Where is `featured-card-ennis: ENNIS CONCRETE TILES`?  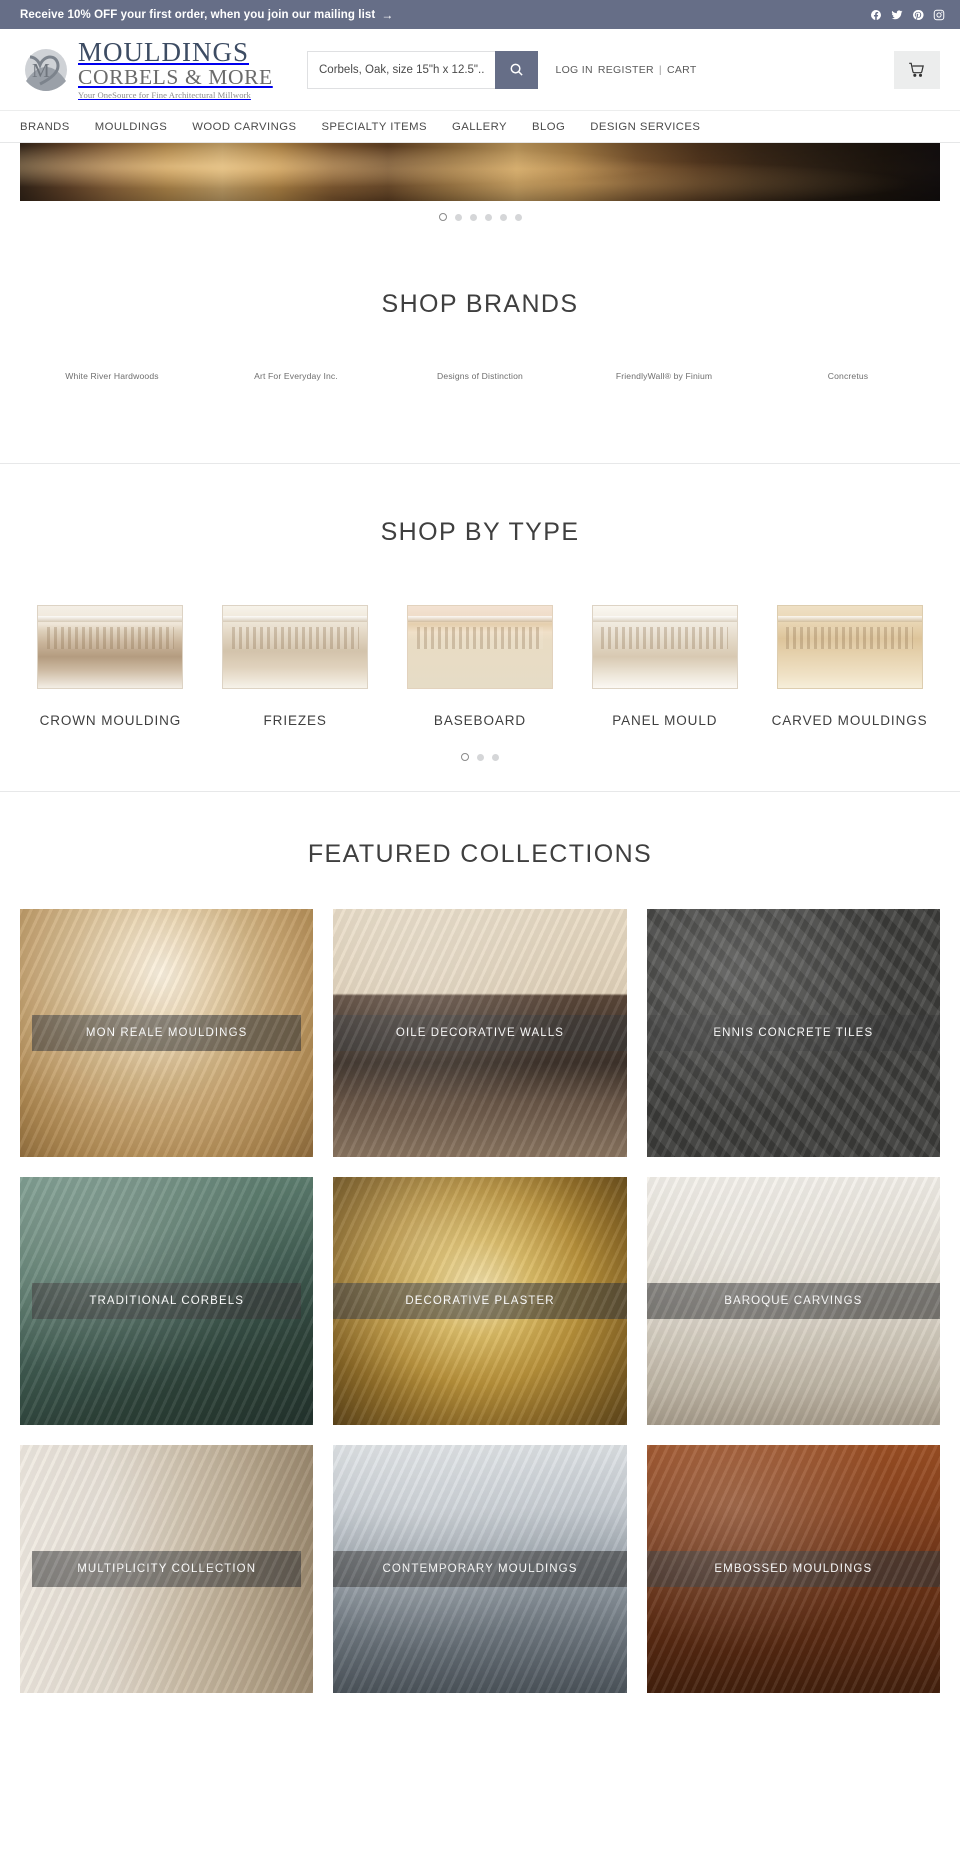 featured-card-ennis: ENNIS CONCRETE TILES is located at coordinates (793, 1033).